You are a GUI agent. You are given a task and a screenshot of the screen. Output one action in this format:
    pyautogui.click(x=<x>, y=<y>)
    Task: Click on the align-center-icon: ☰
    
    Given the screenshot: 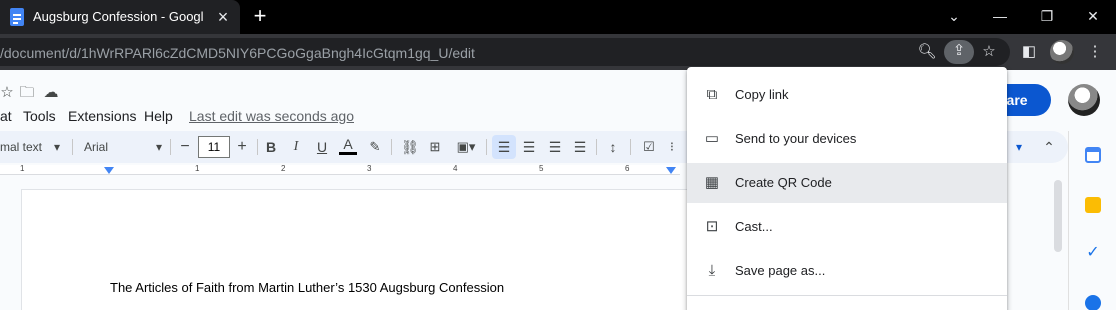 What is the action you would take?
    pyautogui.click(x=529, y=147)
    